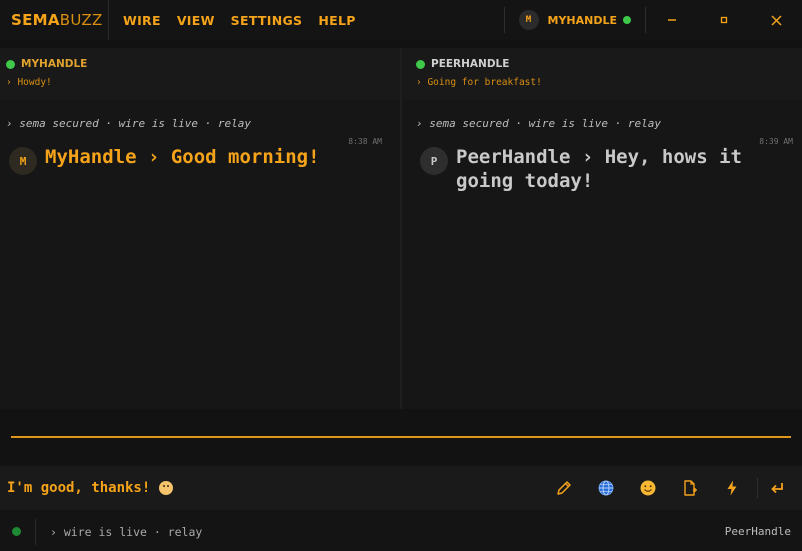 The width and height of the screenshot is (802, 551). What do you see at coordinates (401, 531) in the screenshot?
I see `status-bar: › wire is live · relay PeerHandle` at bounding box center [401, 531].